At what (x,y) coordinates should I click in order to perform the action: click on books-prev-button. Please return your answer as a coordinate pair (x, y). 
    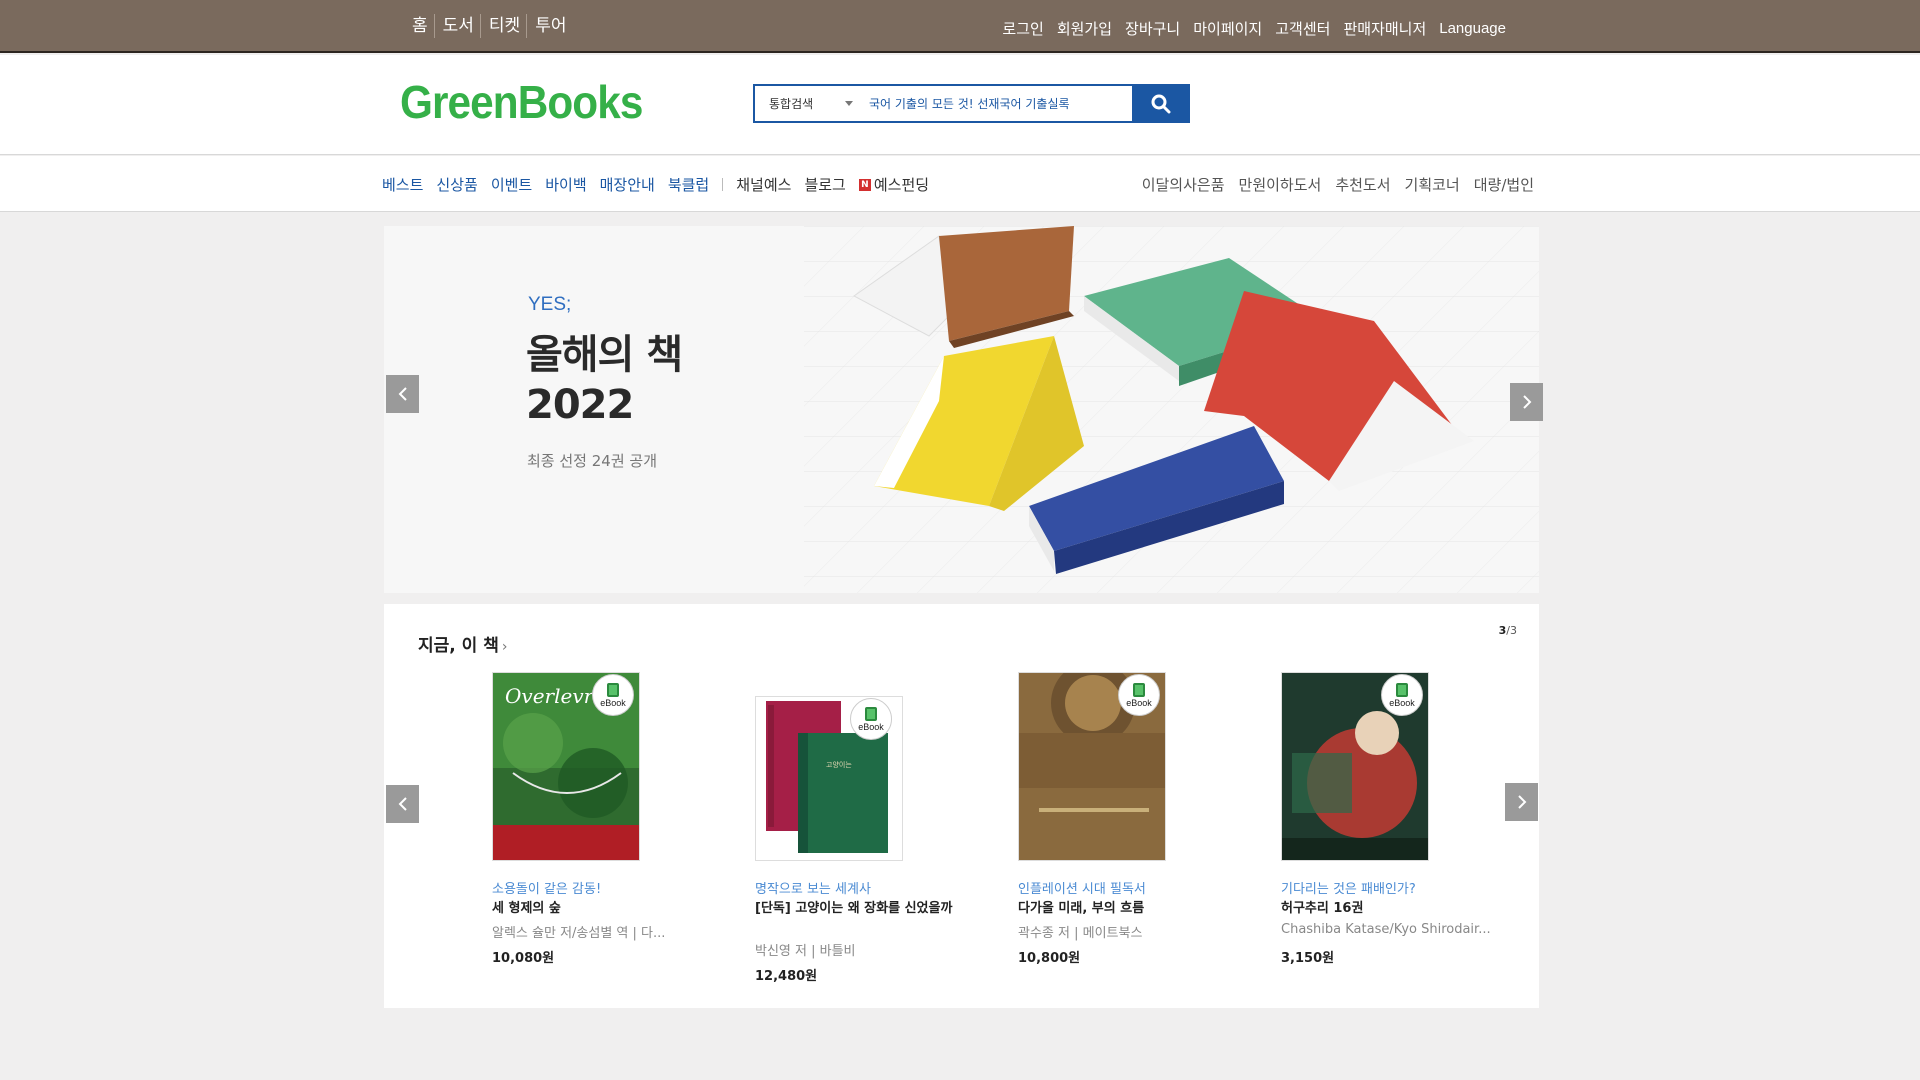
    Looking at the image, I should click on (402, 804).